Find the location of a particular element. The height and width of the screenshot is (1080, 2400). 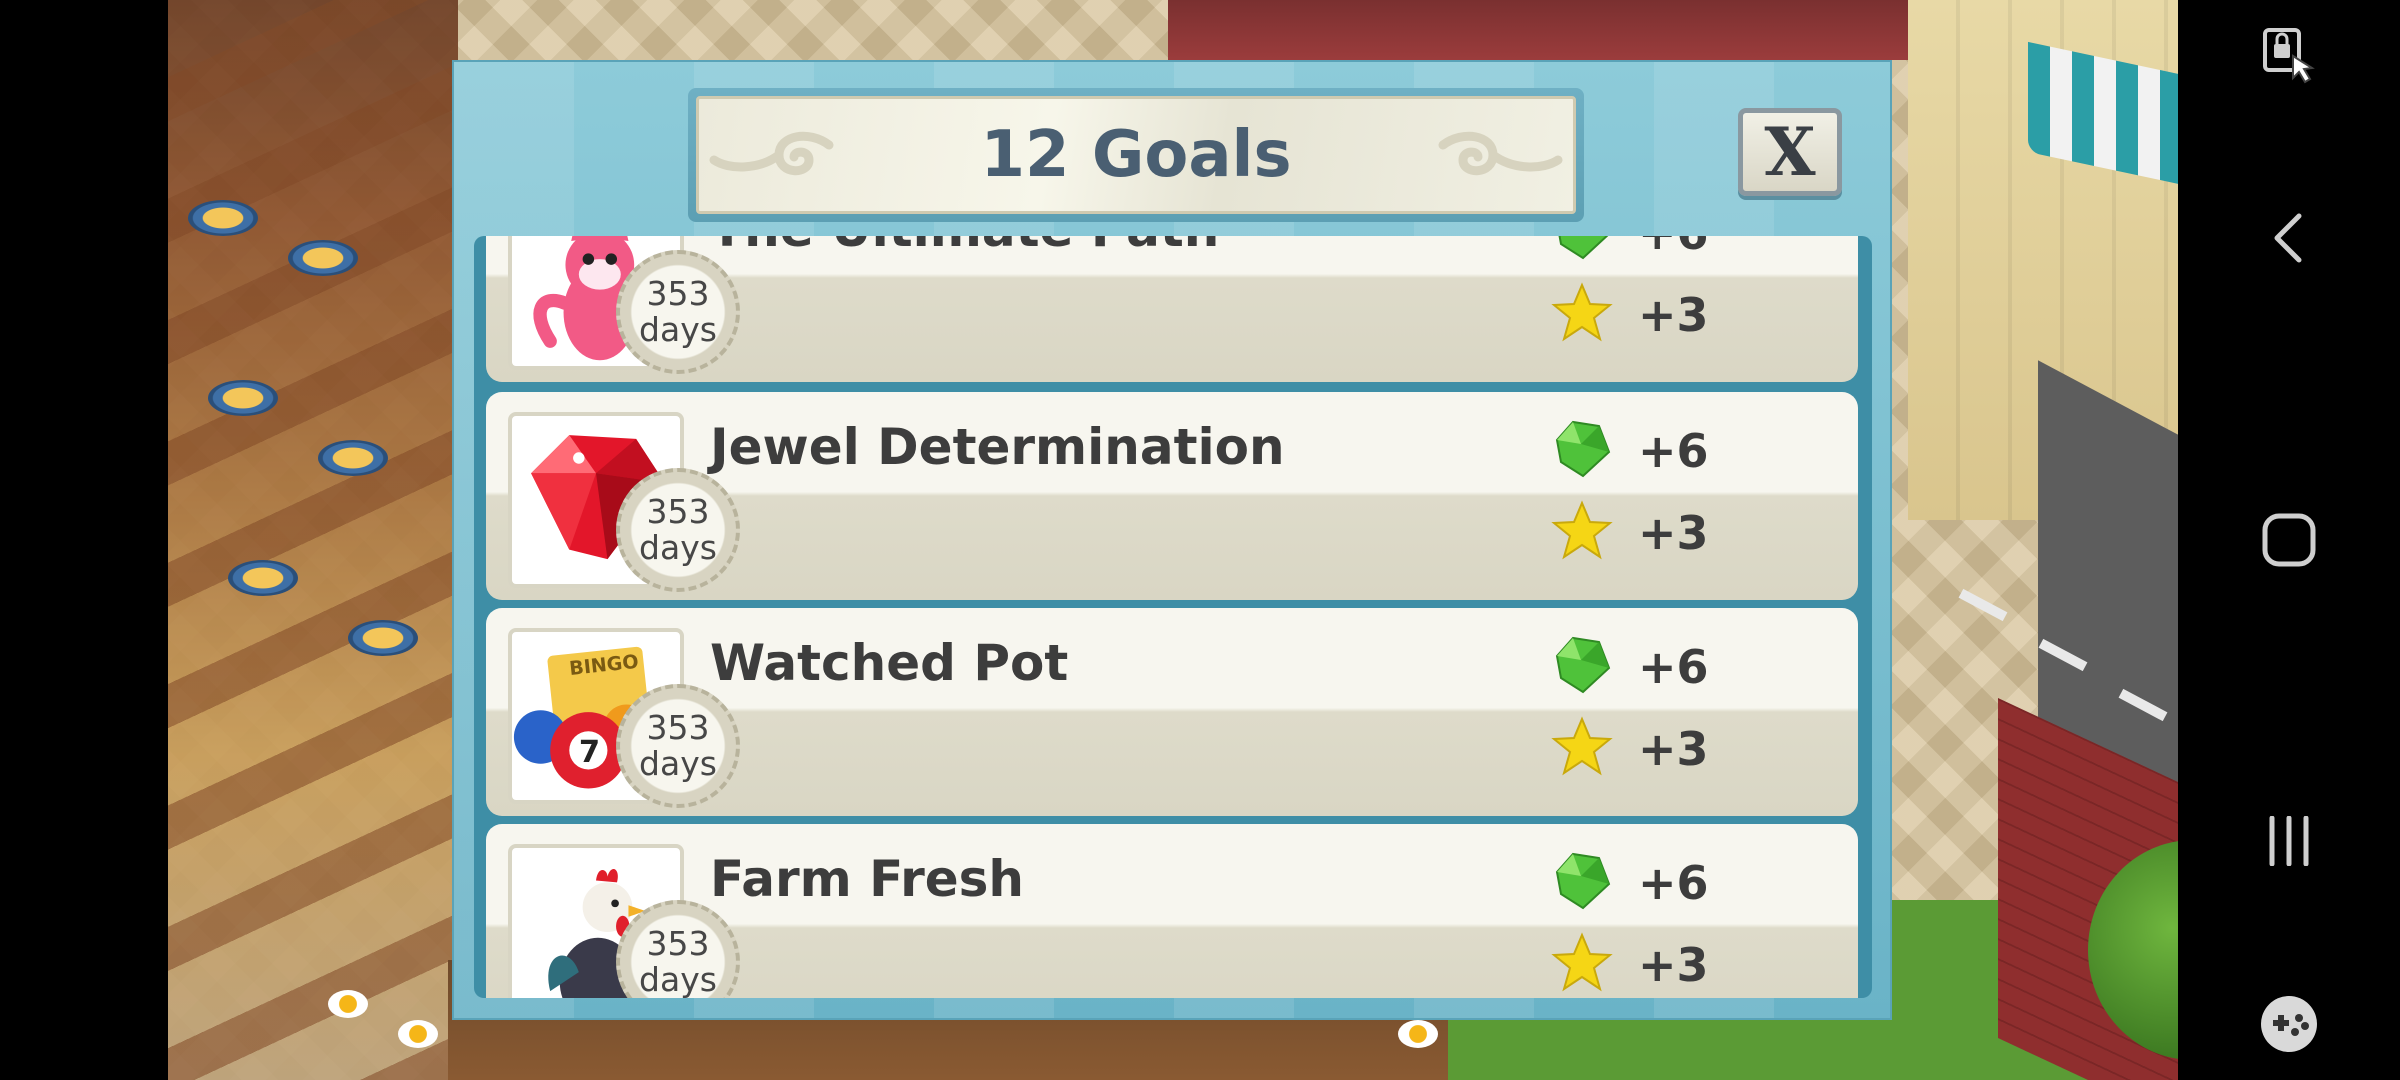

back-icon is located at coordinates (2288, 238).